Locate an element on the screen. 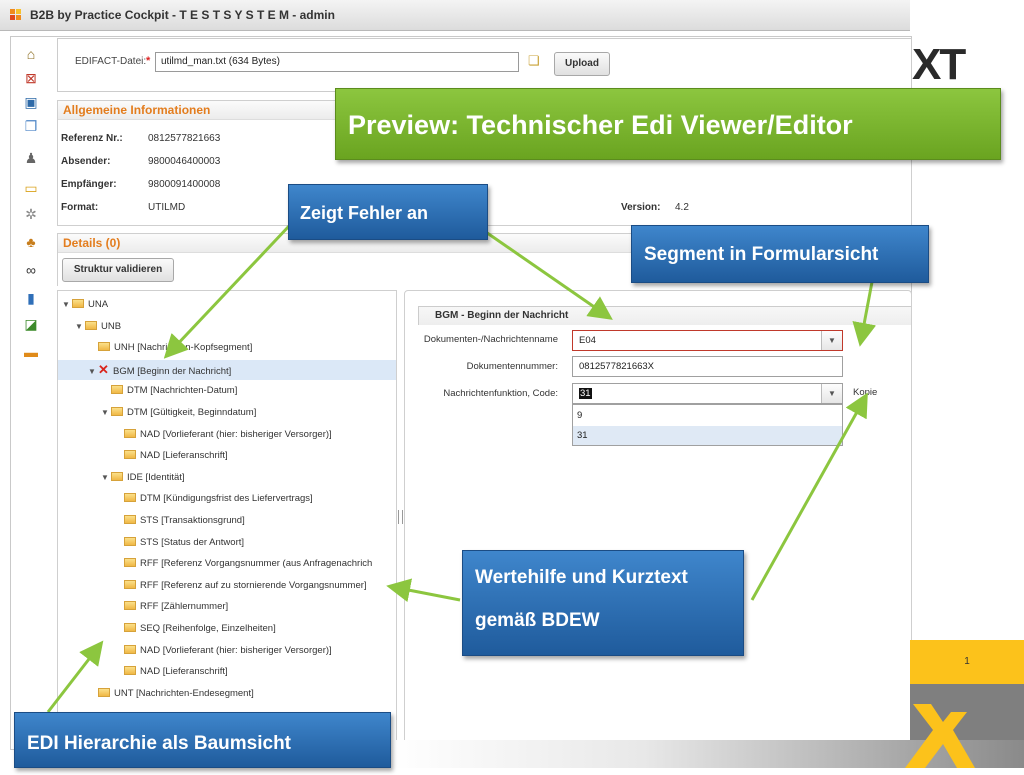  bar-chart-icon: ▮ is located at coordinates (31, 298).